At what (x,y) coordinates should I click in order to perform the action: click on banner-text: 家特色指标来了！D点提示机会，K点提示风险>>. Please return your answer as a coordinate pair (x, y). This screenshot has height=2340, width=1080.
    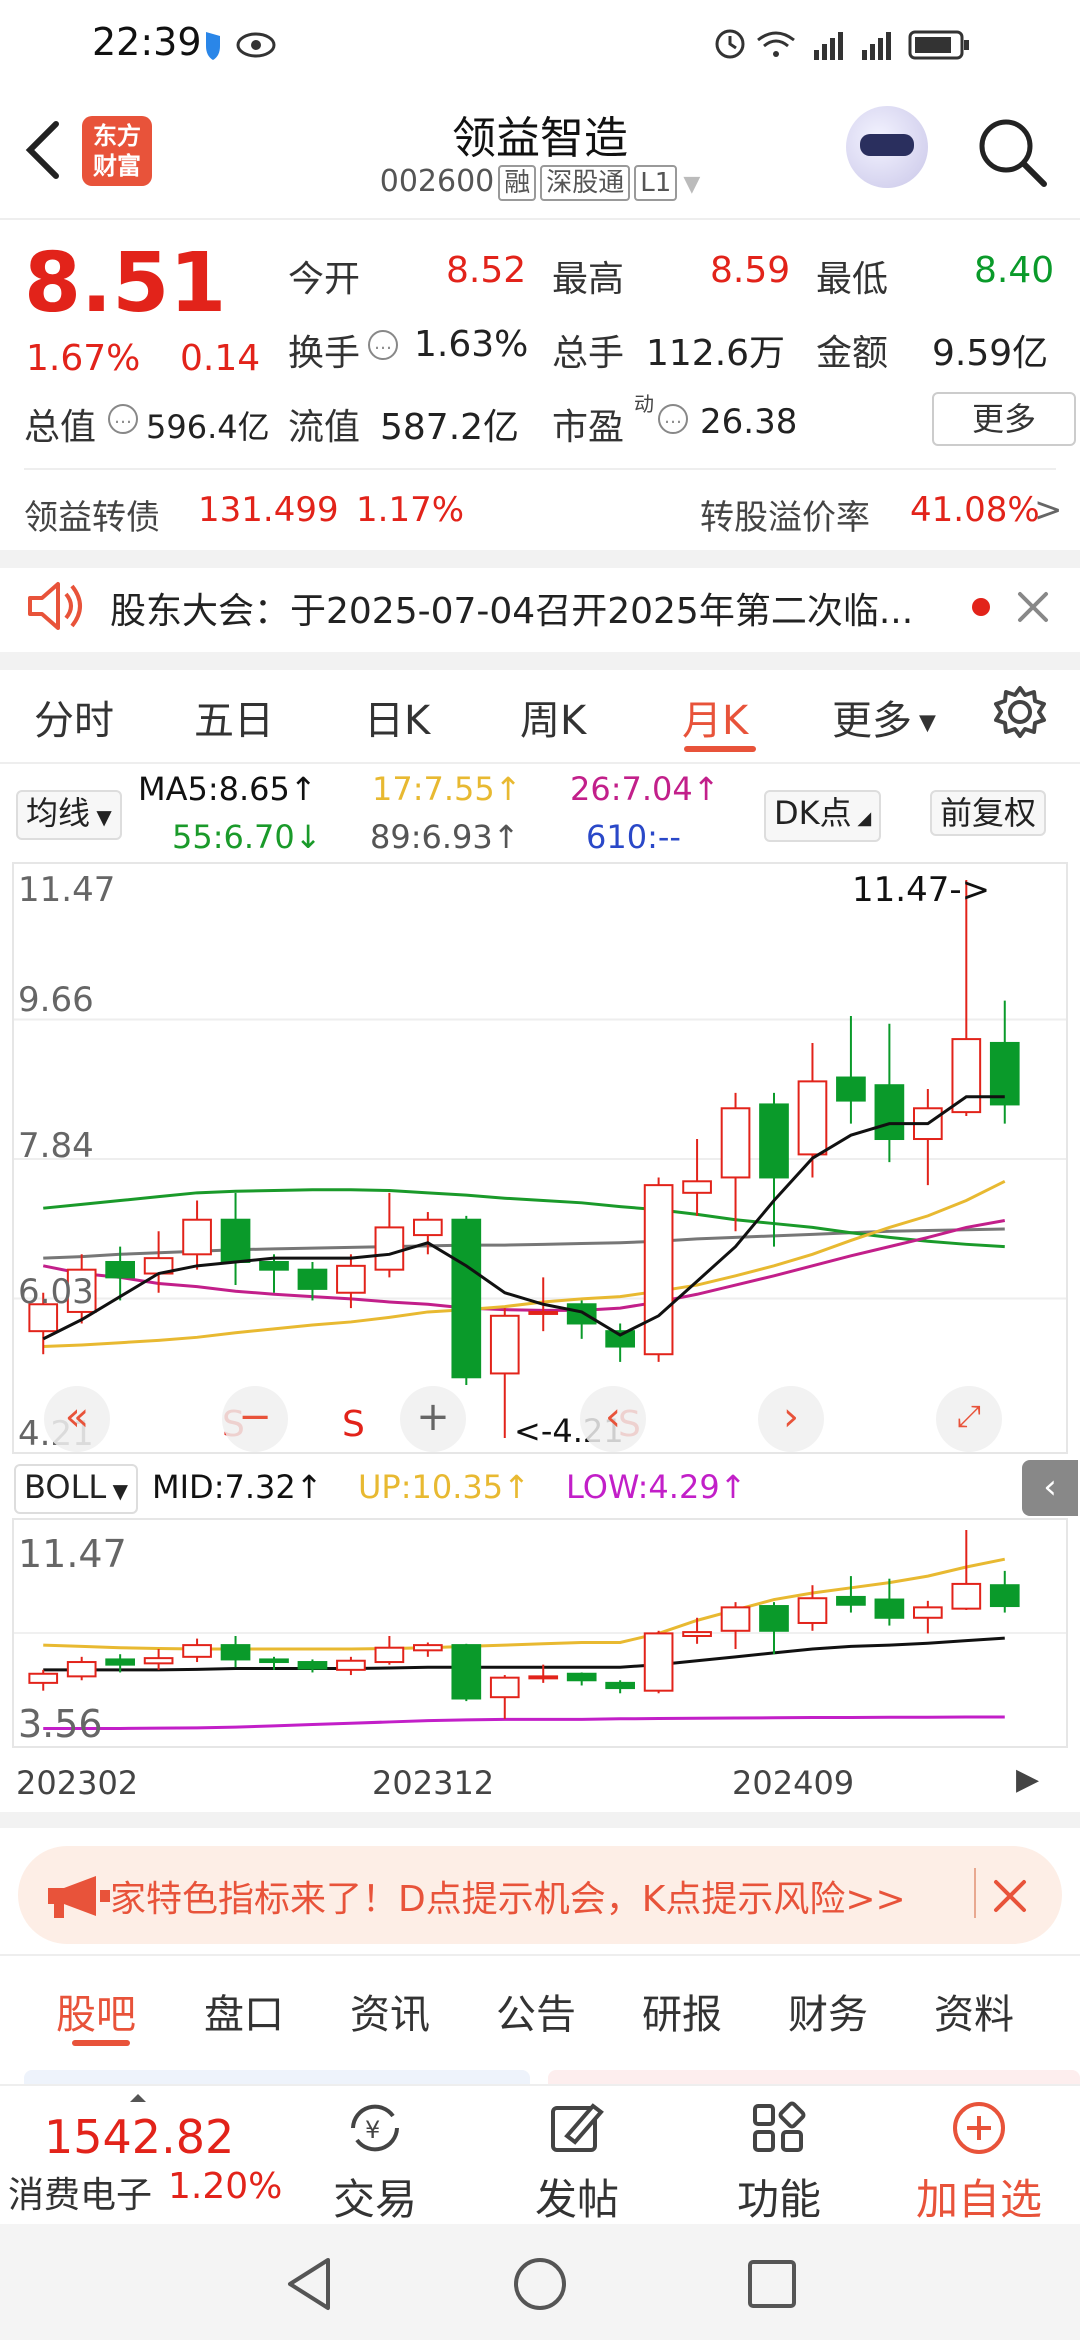
    Looking at the image, I should click on (508, 1899).